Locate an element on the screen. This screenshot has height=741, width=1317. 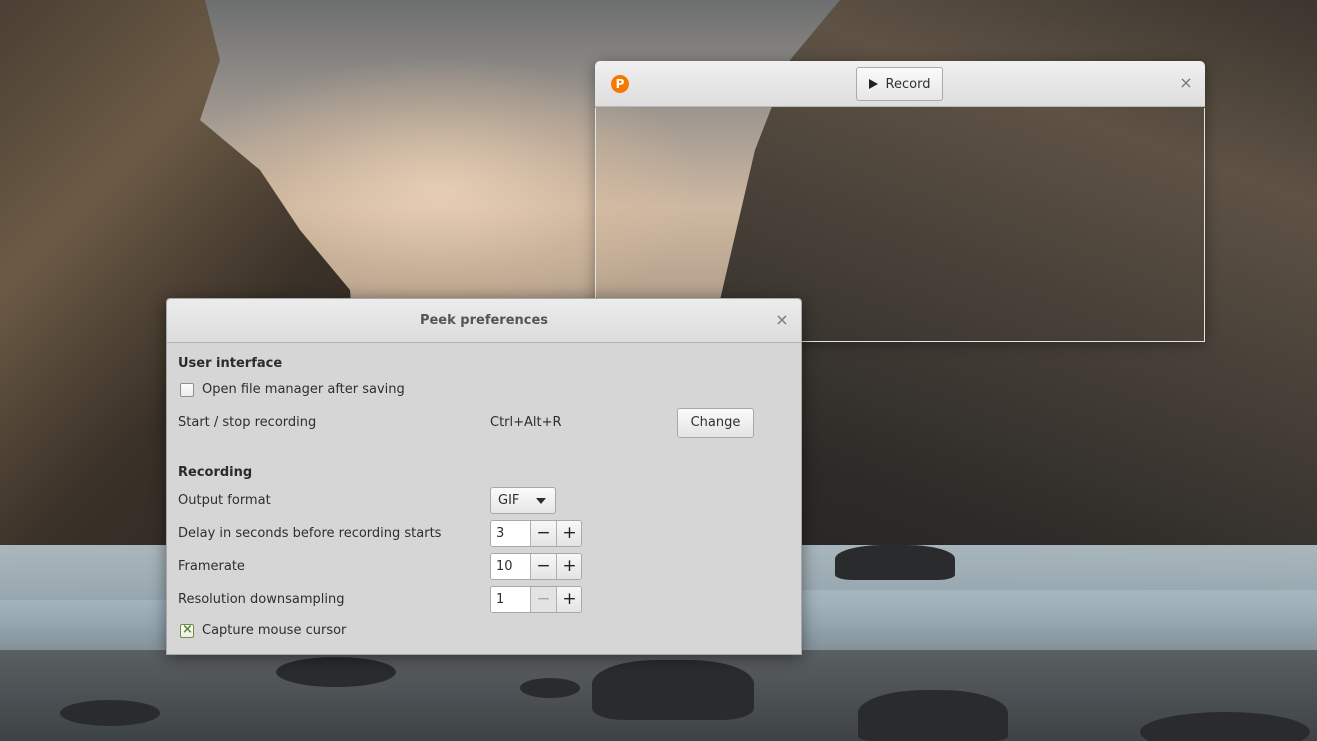
downsampling-decrement-button: − is located at coordinates (543, 599).